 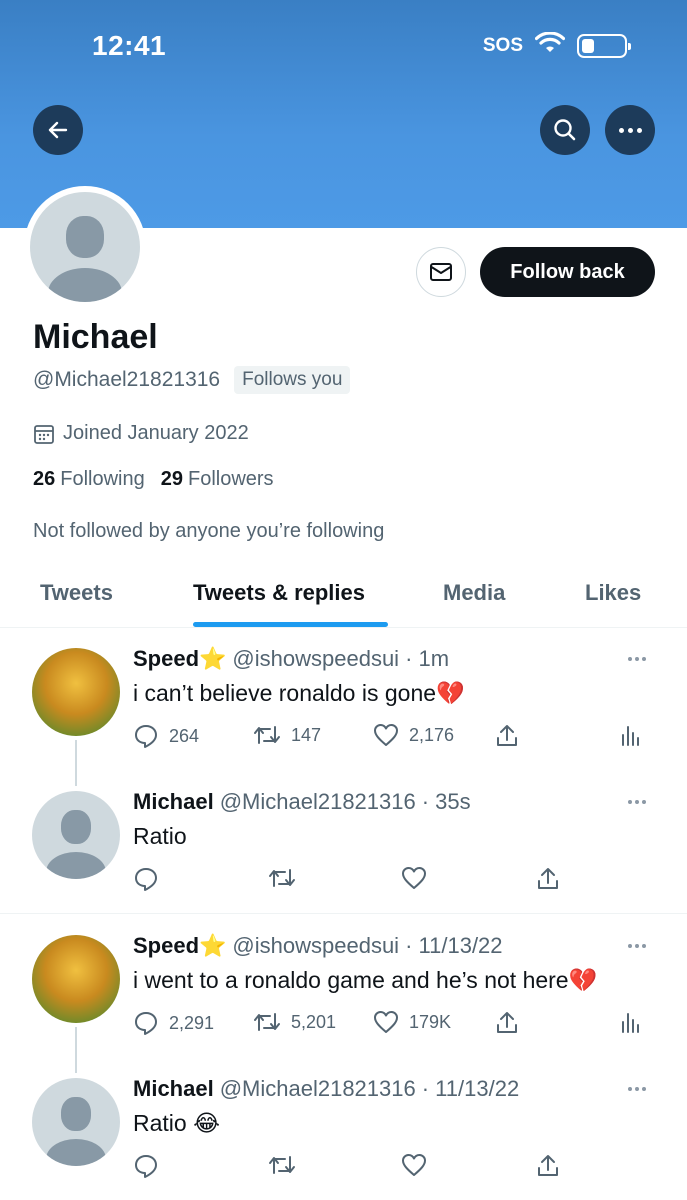 I want to click on tweet-header: Speed⭐ @ishowspeedsui · 11/13/22, so click(x=318, y=946).